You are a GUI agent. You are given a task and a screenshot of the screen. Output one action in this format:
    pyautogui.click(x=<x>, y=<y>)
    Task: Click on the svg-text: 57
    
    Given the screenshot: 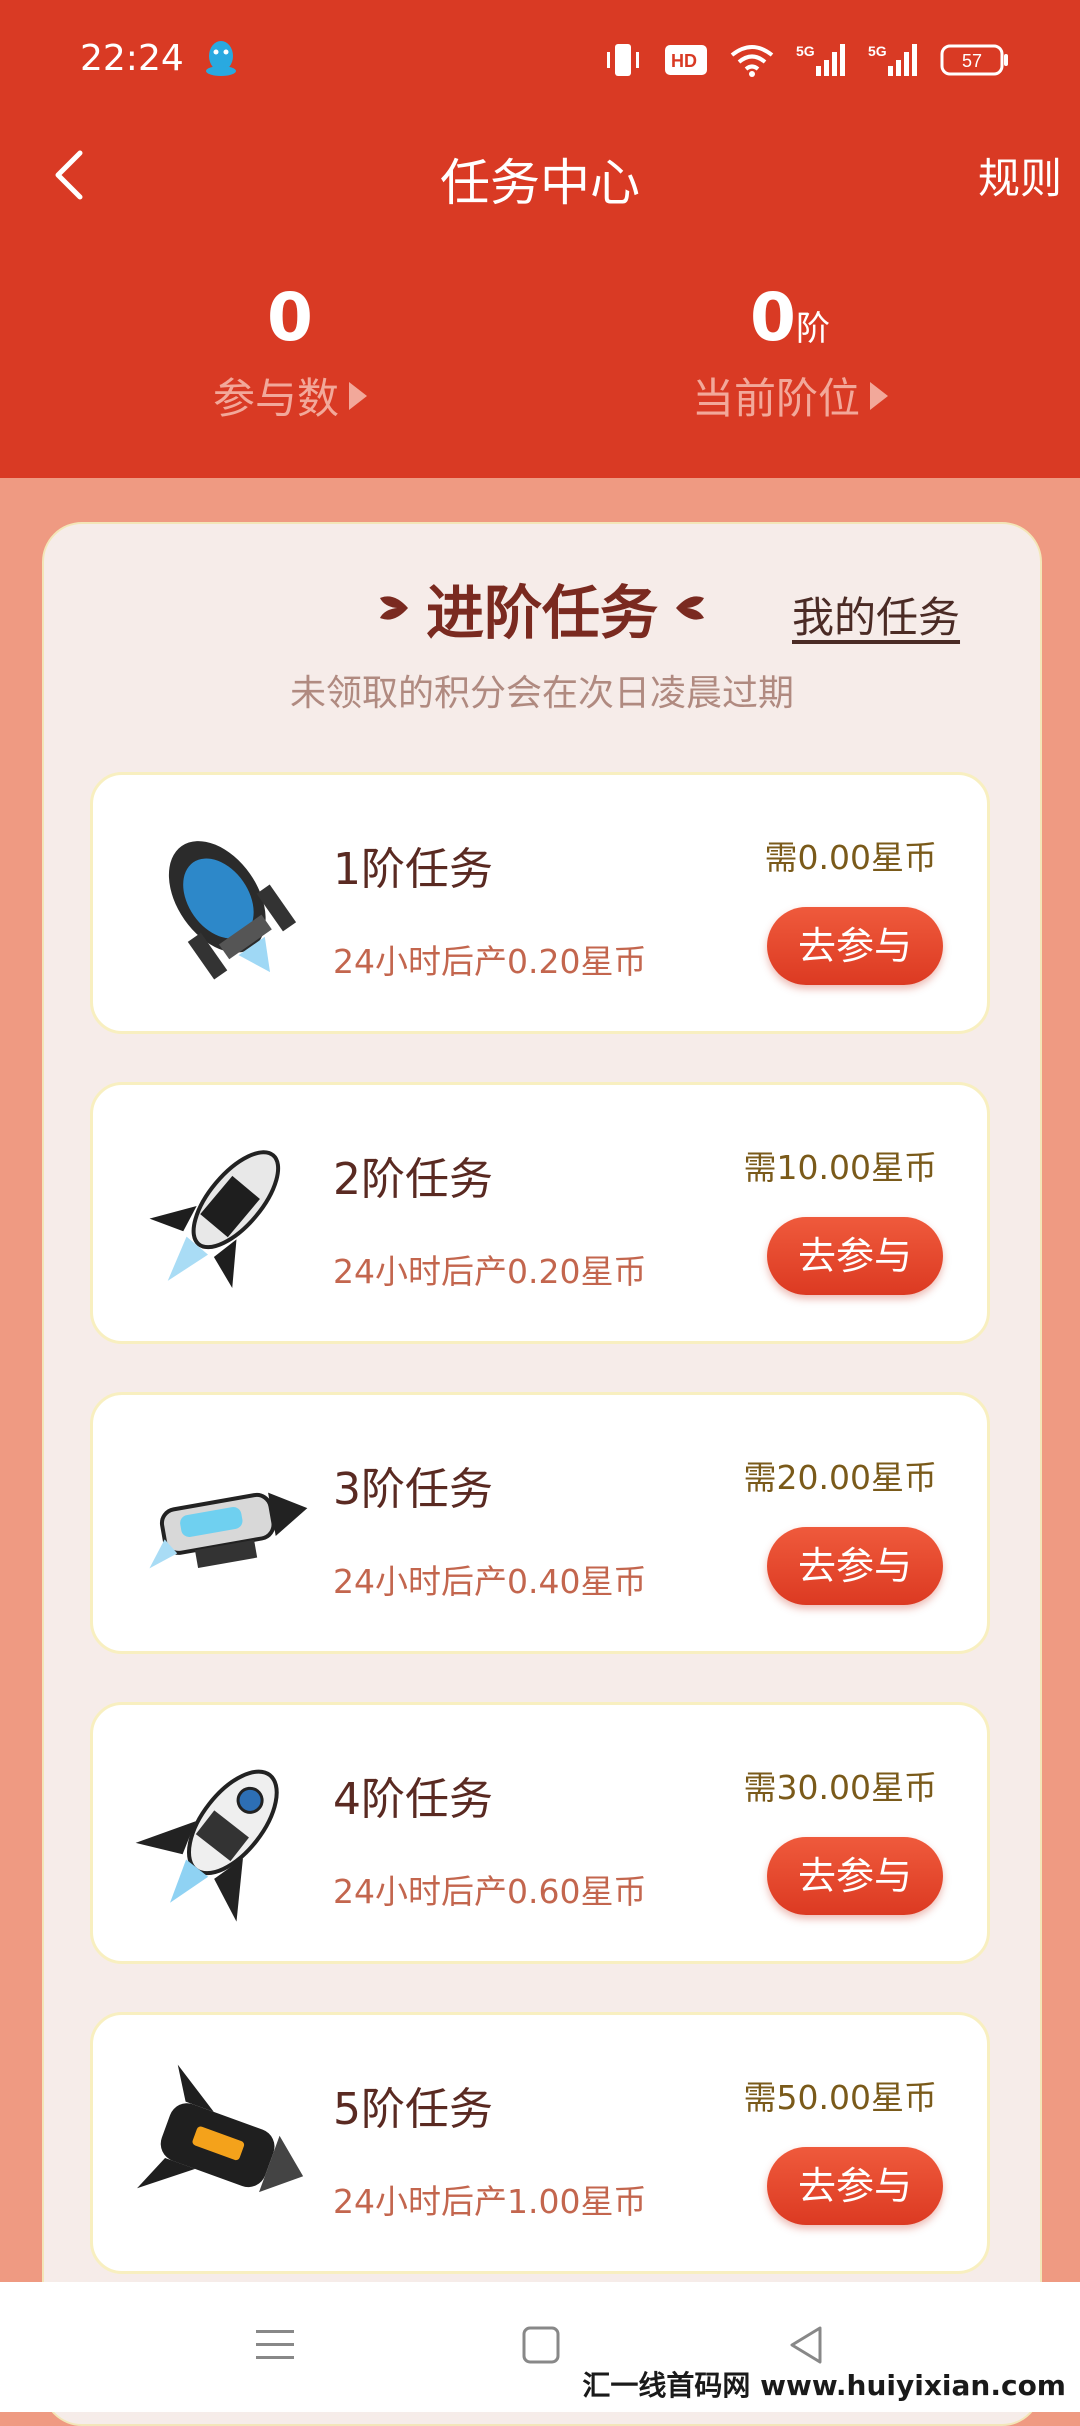 What is the action you would take?
    pyautogui.click(x=972, y=61)
    